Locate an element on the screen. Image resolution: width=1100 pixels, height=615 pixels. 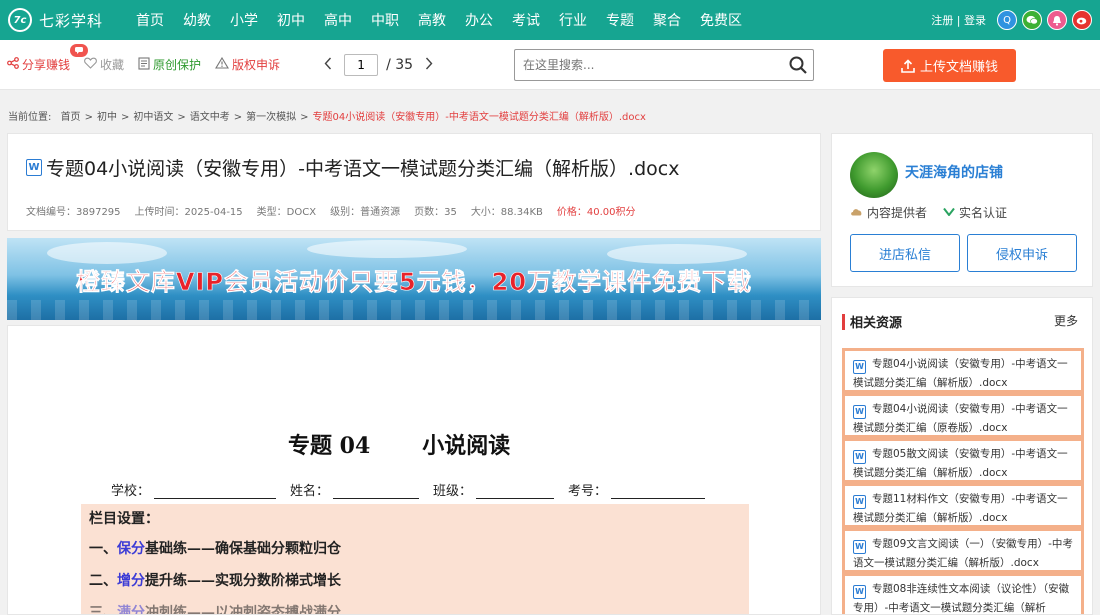
logo-text: 七彩学科 is located at coordinates (71, 20).